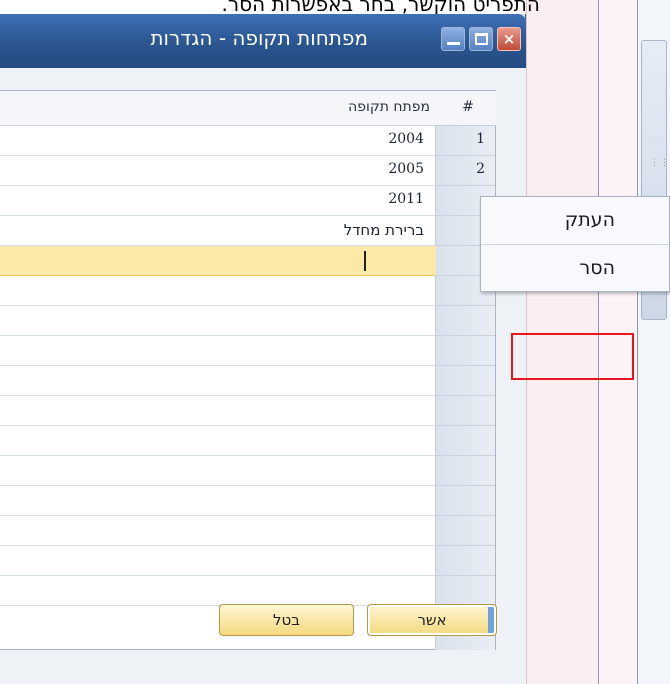 The image size is (670, 684). Describe the element at coordinates (259, 38) in the screenshot. I see `window-title: מפתחות תקופה - הגדרות` at that location.